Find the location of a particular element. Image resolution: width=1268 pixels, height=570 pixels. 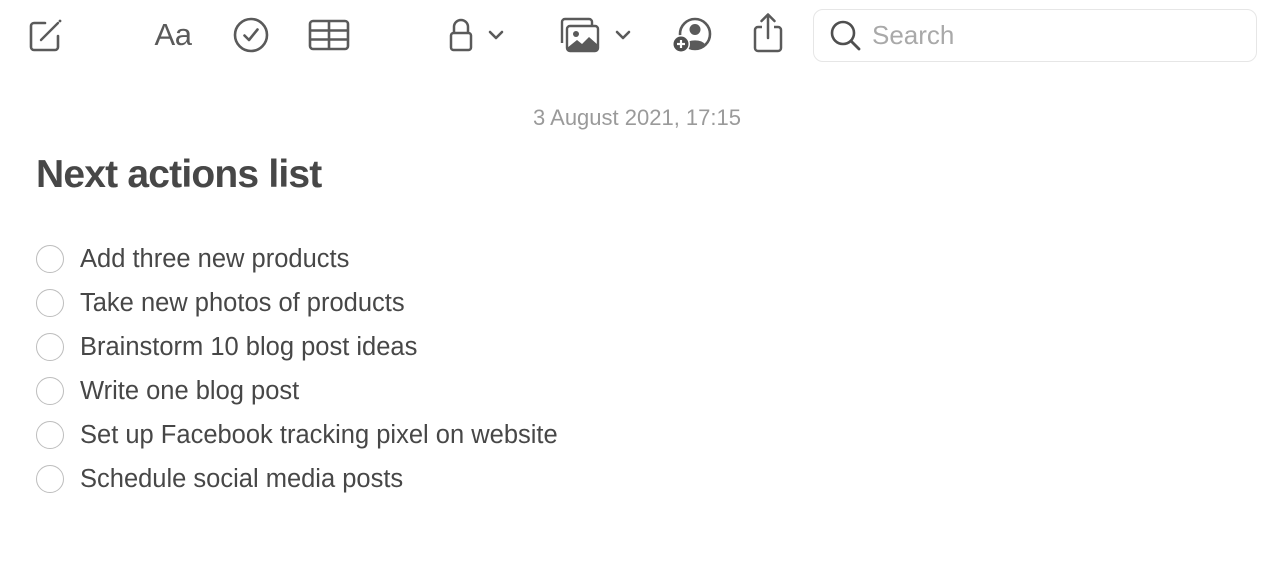

checklist-item-text: Take new photos of products is located at coordinates (242, 303).